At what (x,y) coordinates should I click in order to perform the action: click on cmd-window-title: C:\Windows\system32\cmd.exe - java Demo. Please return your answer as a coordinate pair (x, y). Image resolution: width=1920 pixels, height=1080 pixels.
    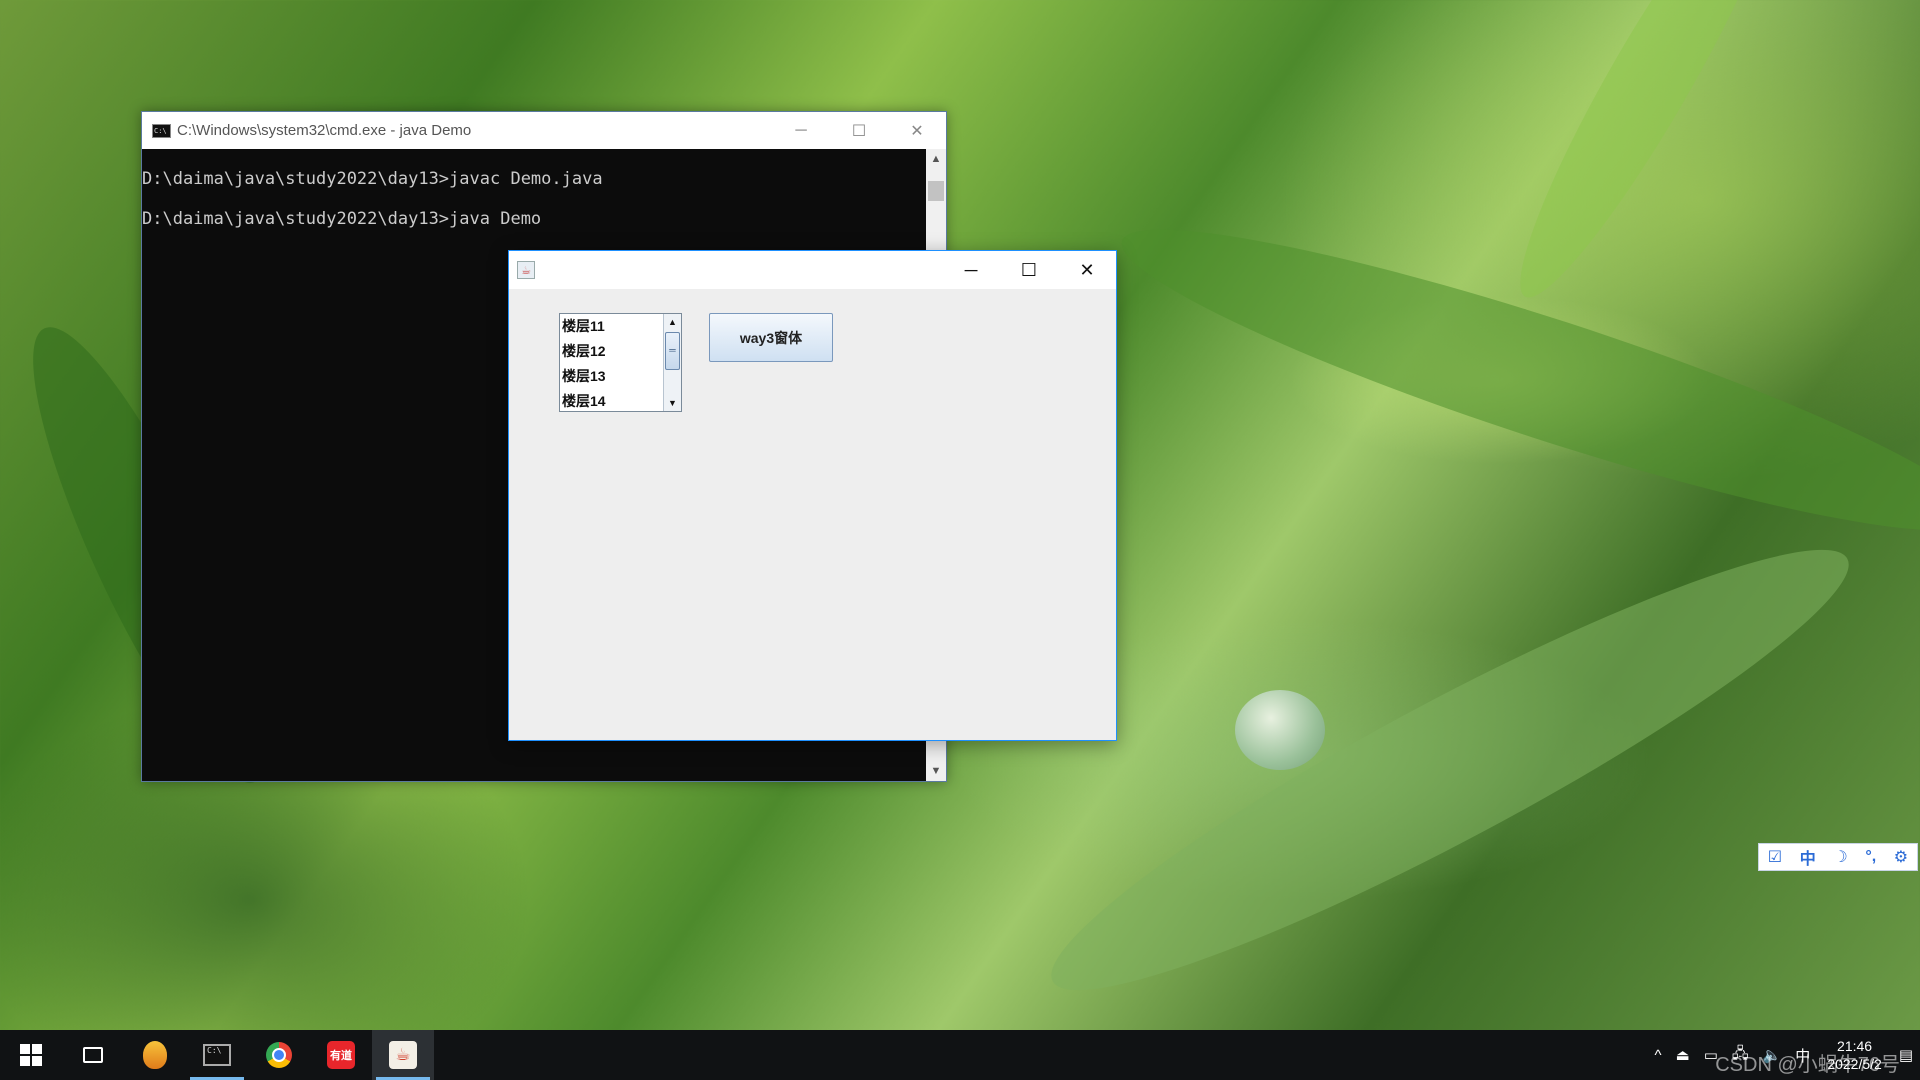
    Looking at the image, I should click on (324, 130).